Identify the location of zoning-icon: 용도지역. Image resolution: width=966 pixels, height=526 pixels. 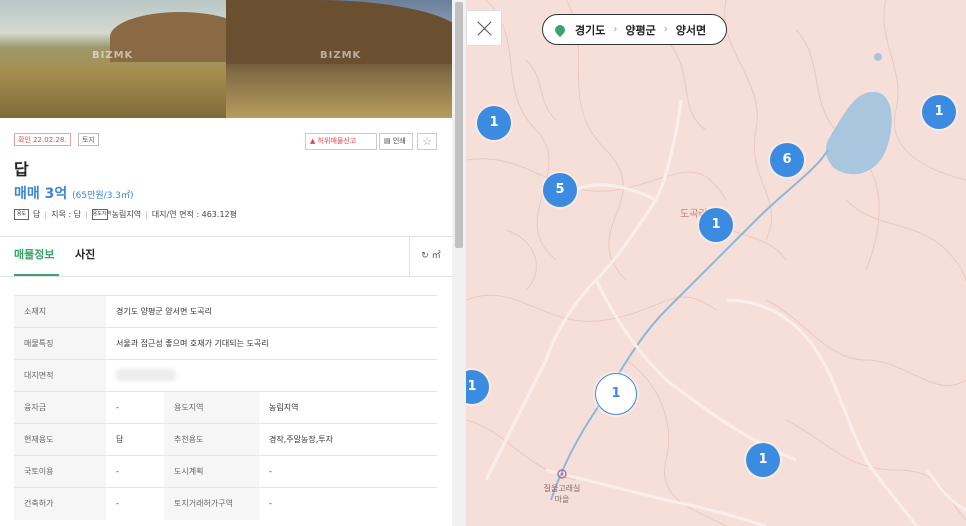
(101, 214).